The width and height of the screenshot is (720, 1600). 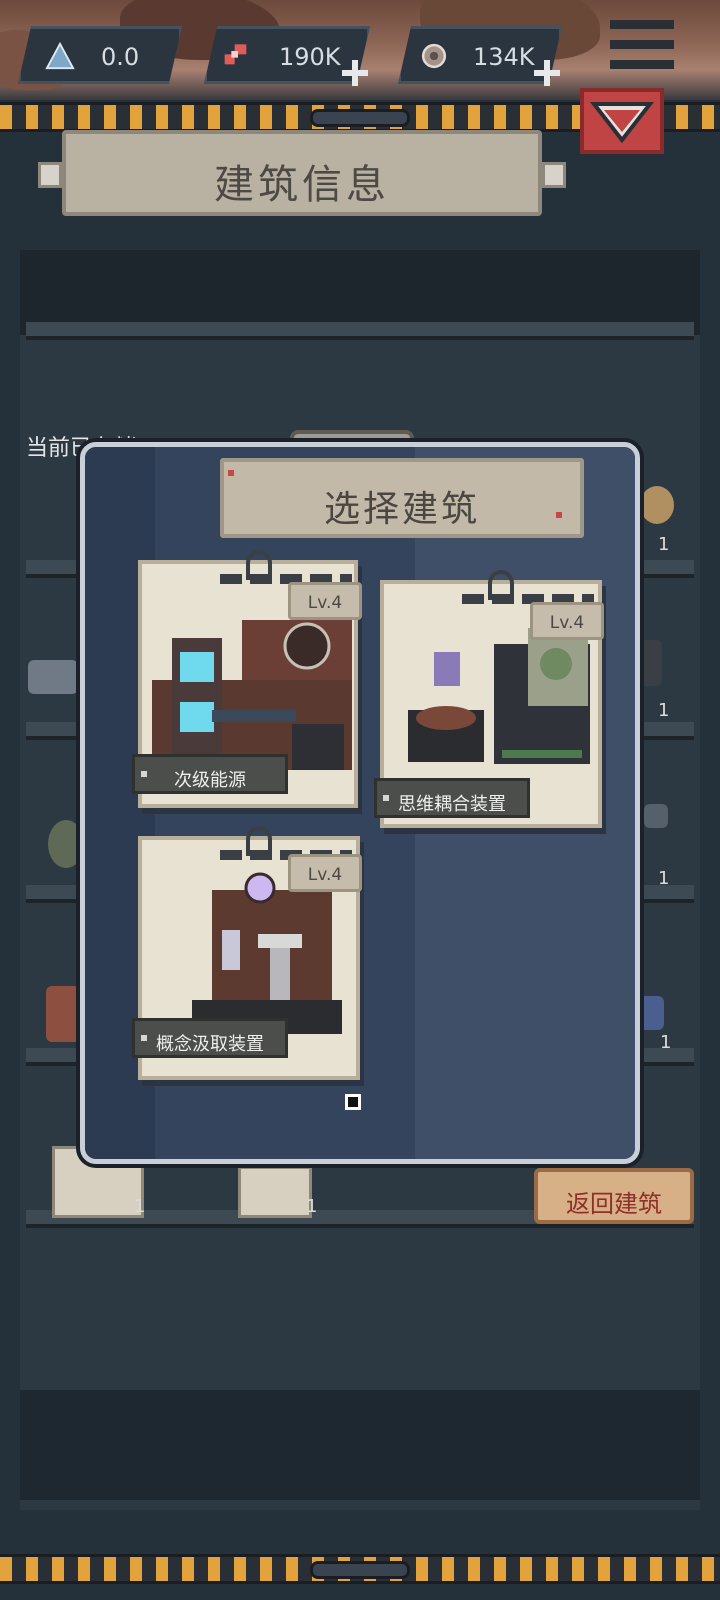 What do you see at coordinates (656, 816) in the screenshot?
I see `background-item-tool` at bounding box center [656, 816].